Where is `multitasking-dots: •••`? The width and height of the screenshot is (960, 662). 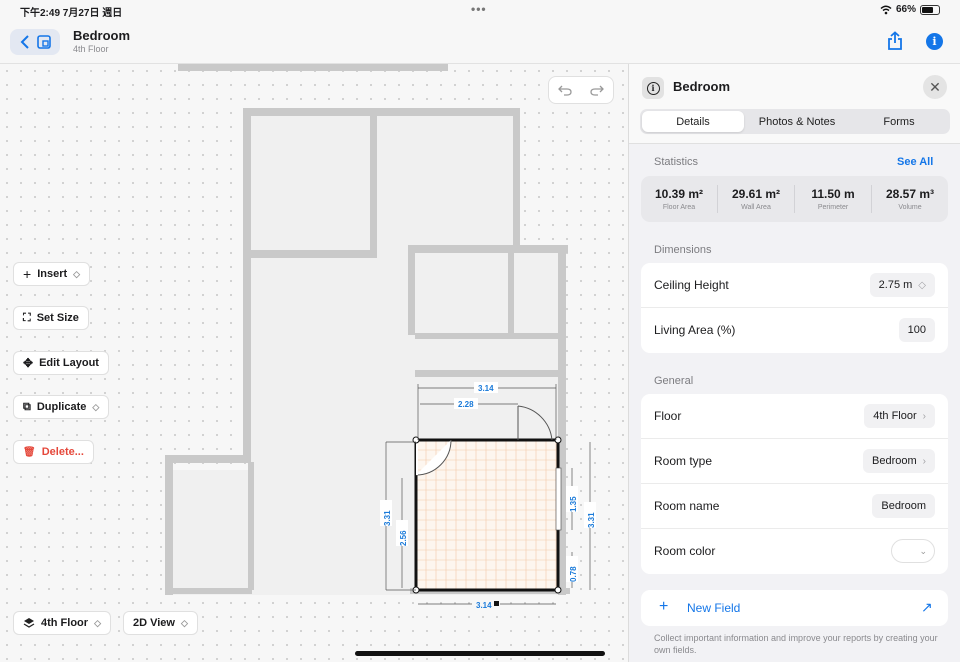 multitasking-dots: ••• is located at coordinates (479, 9).